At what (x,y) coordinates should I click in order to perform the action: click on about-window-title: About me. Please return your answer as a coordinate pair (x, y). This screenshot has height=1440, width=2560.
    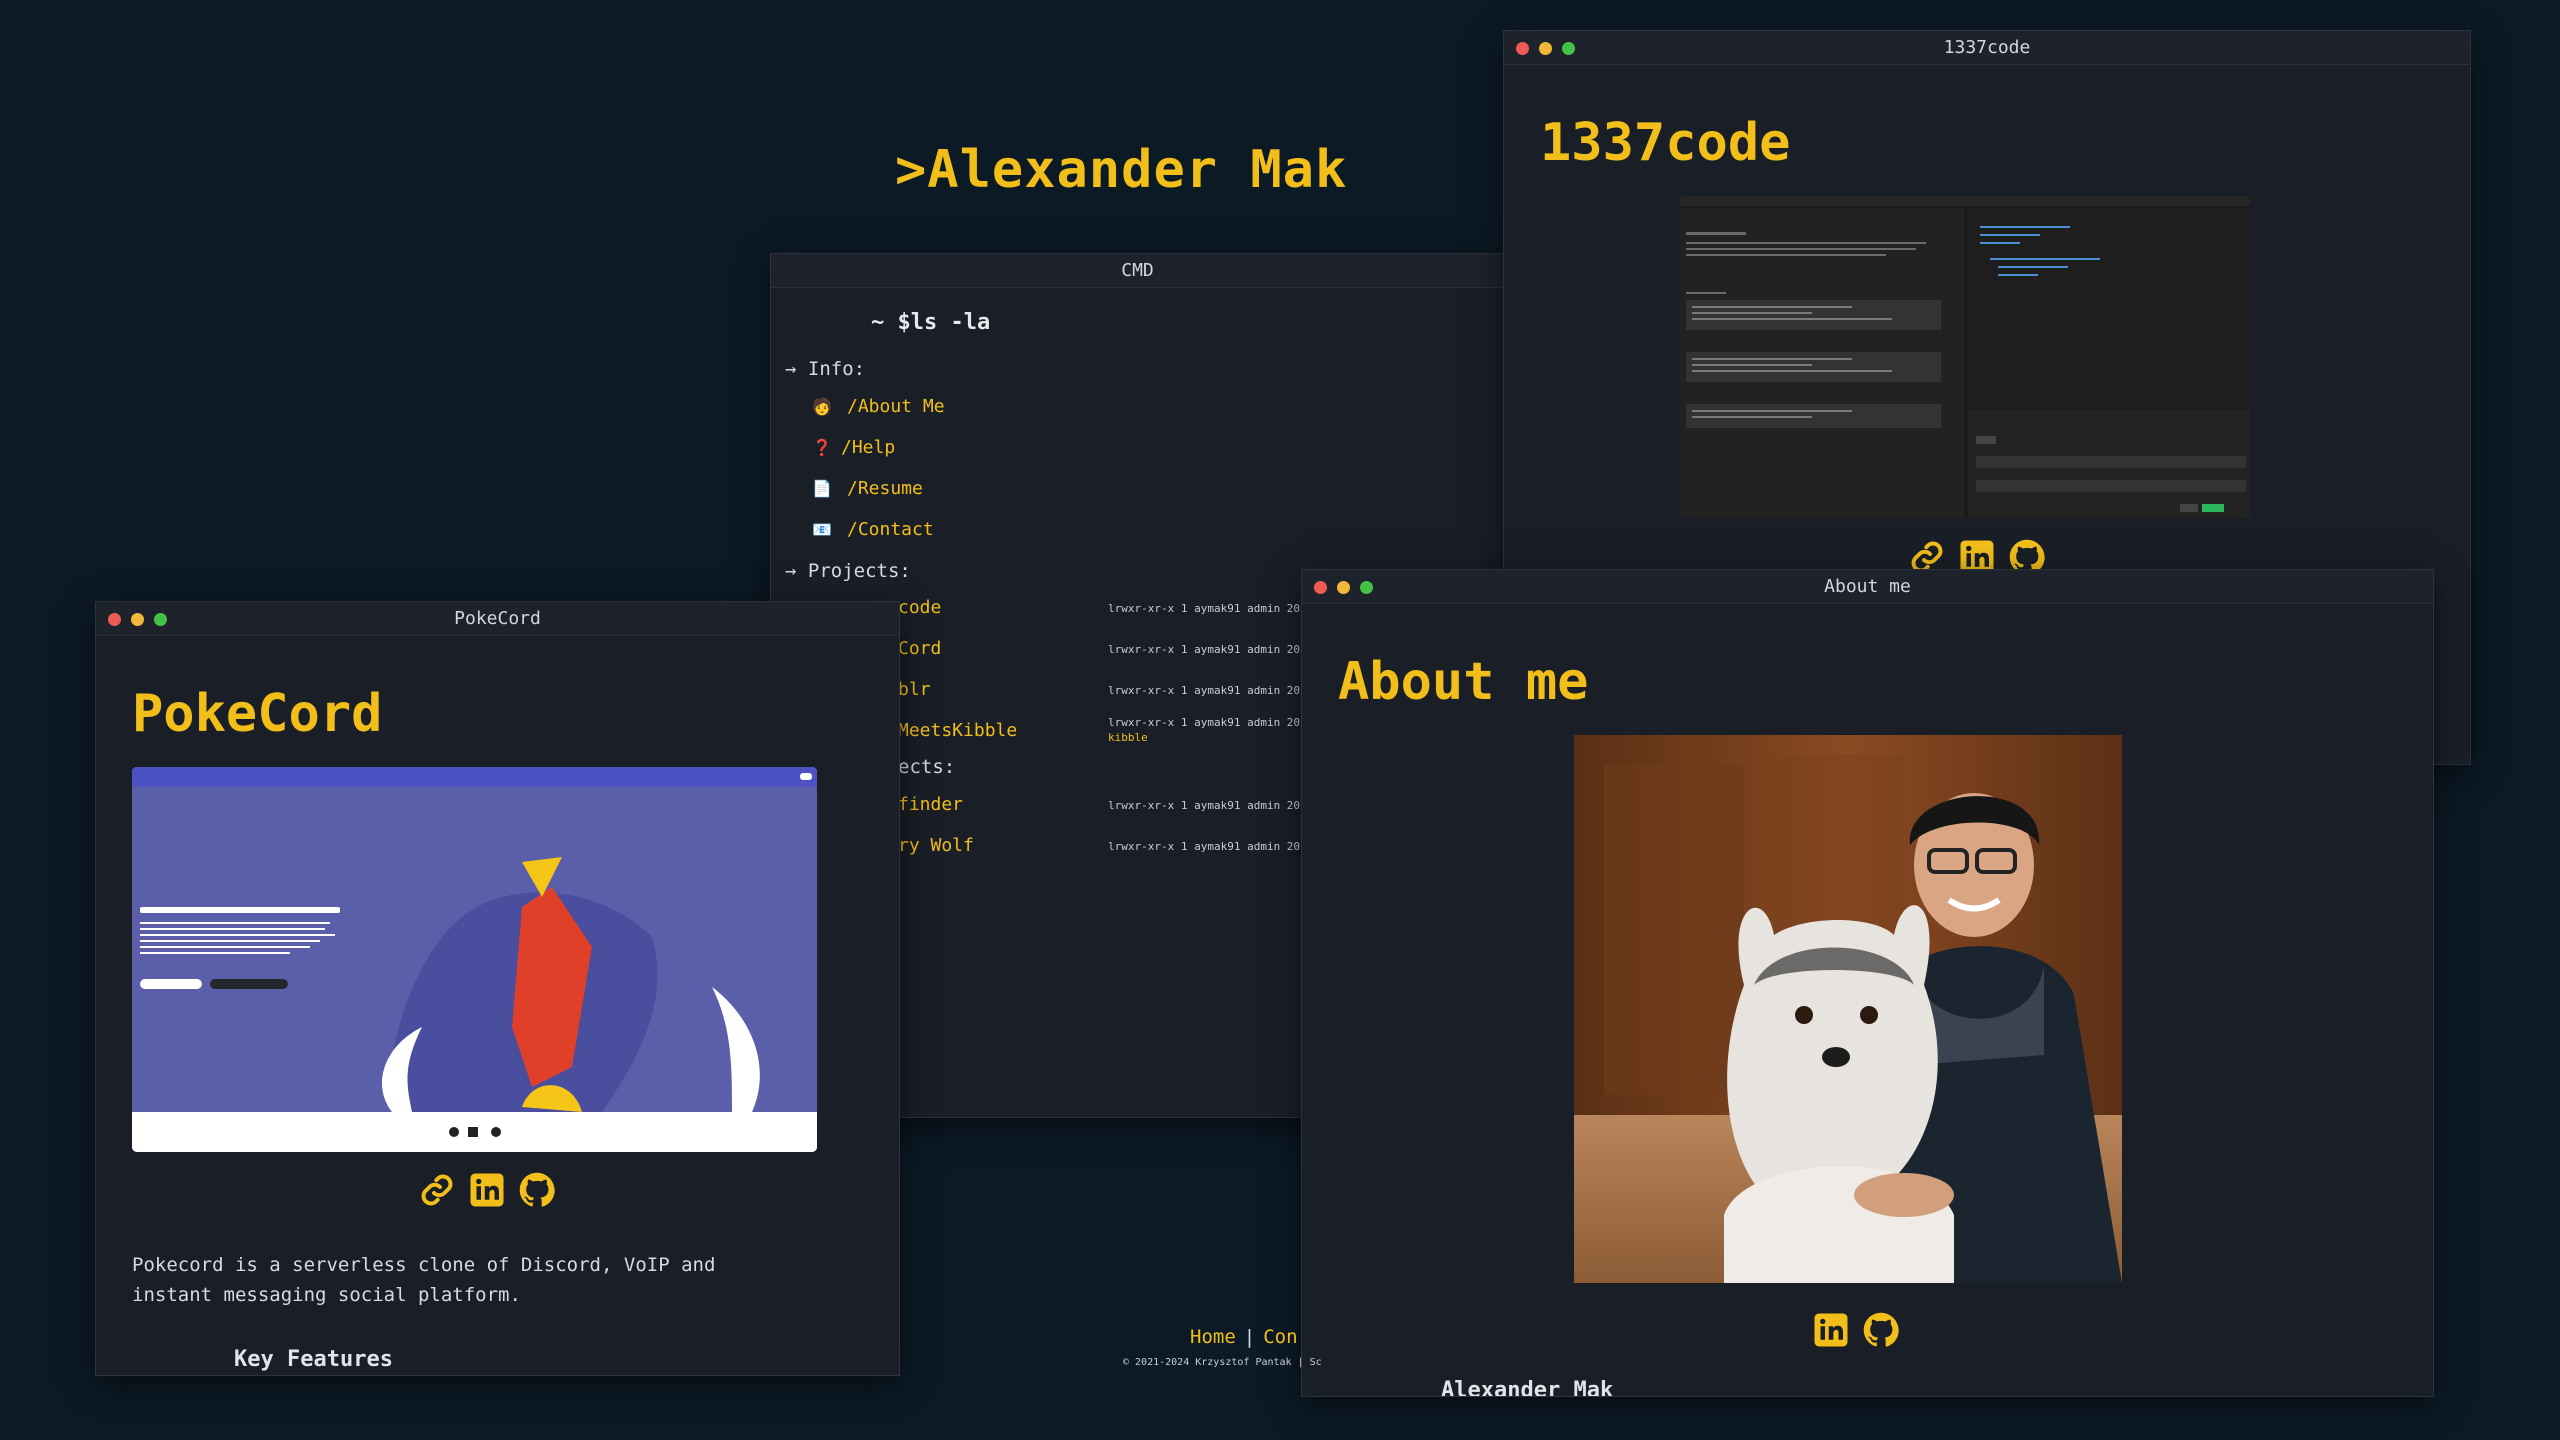
    Looking at the image, I should click on (1867, 586).